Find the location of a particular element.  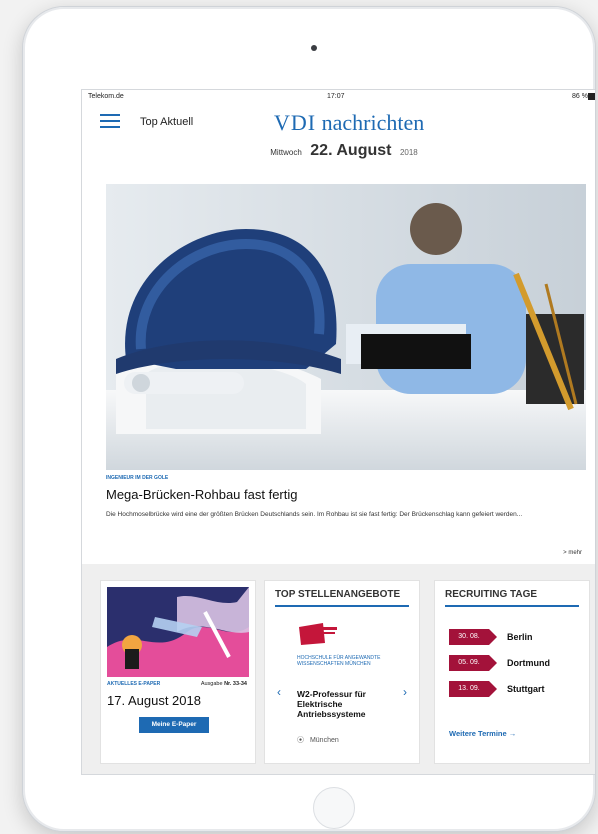

epaper-cover-image is located at coordinates (178, 632).